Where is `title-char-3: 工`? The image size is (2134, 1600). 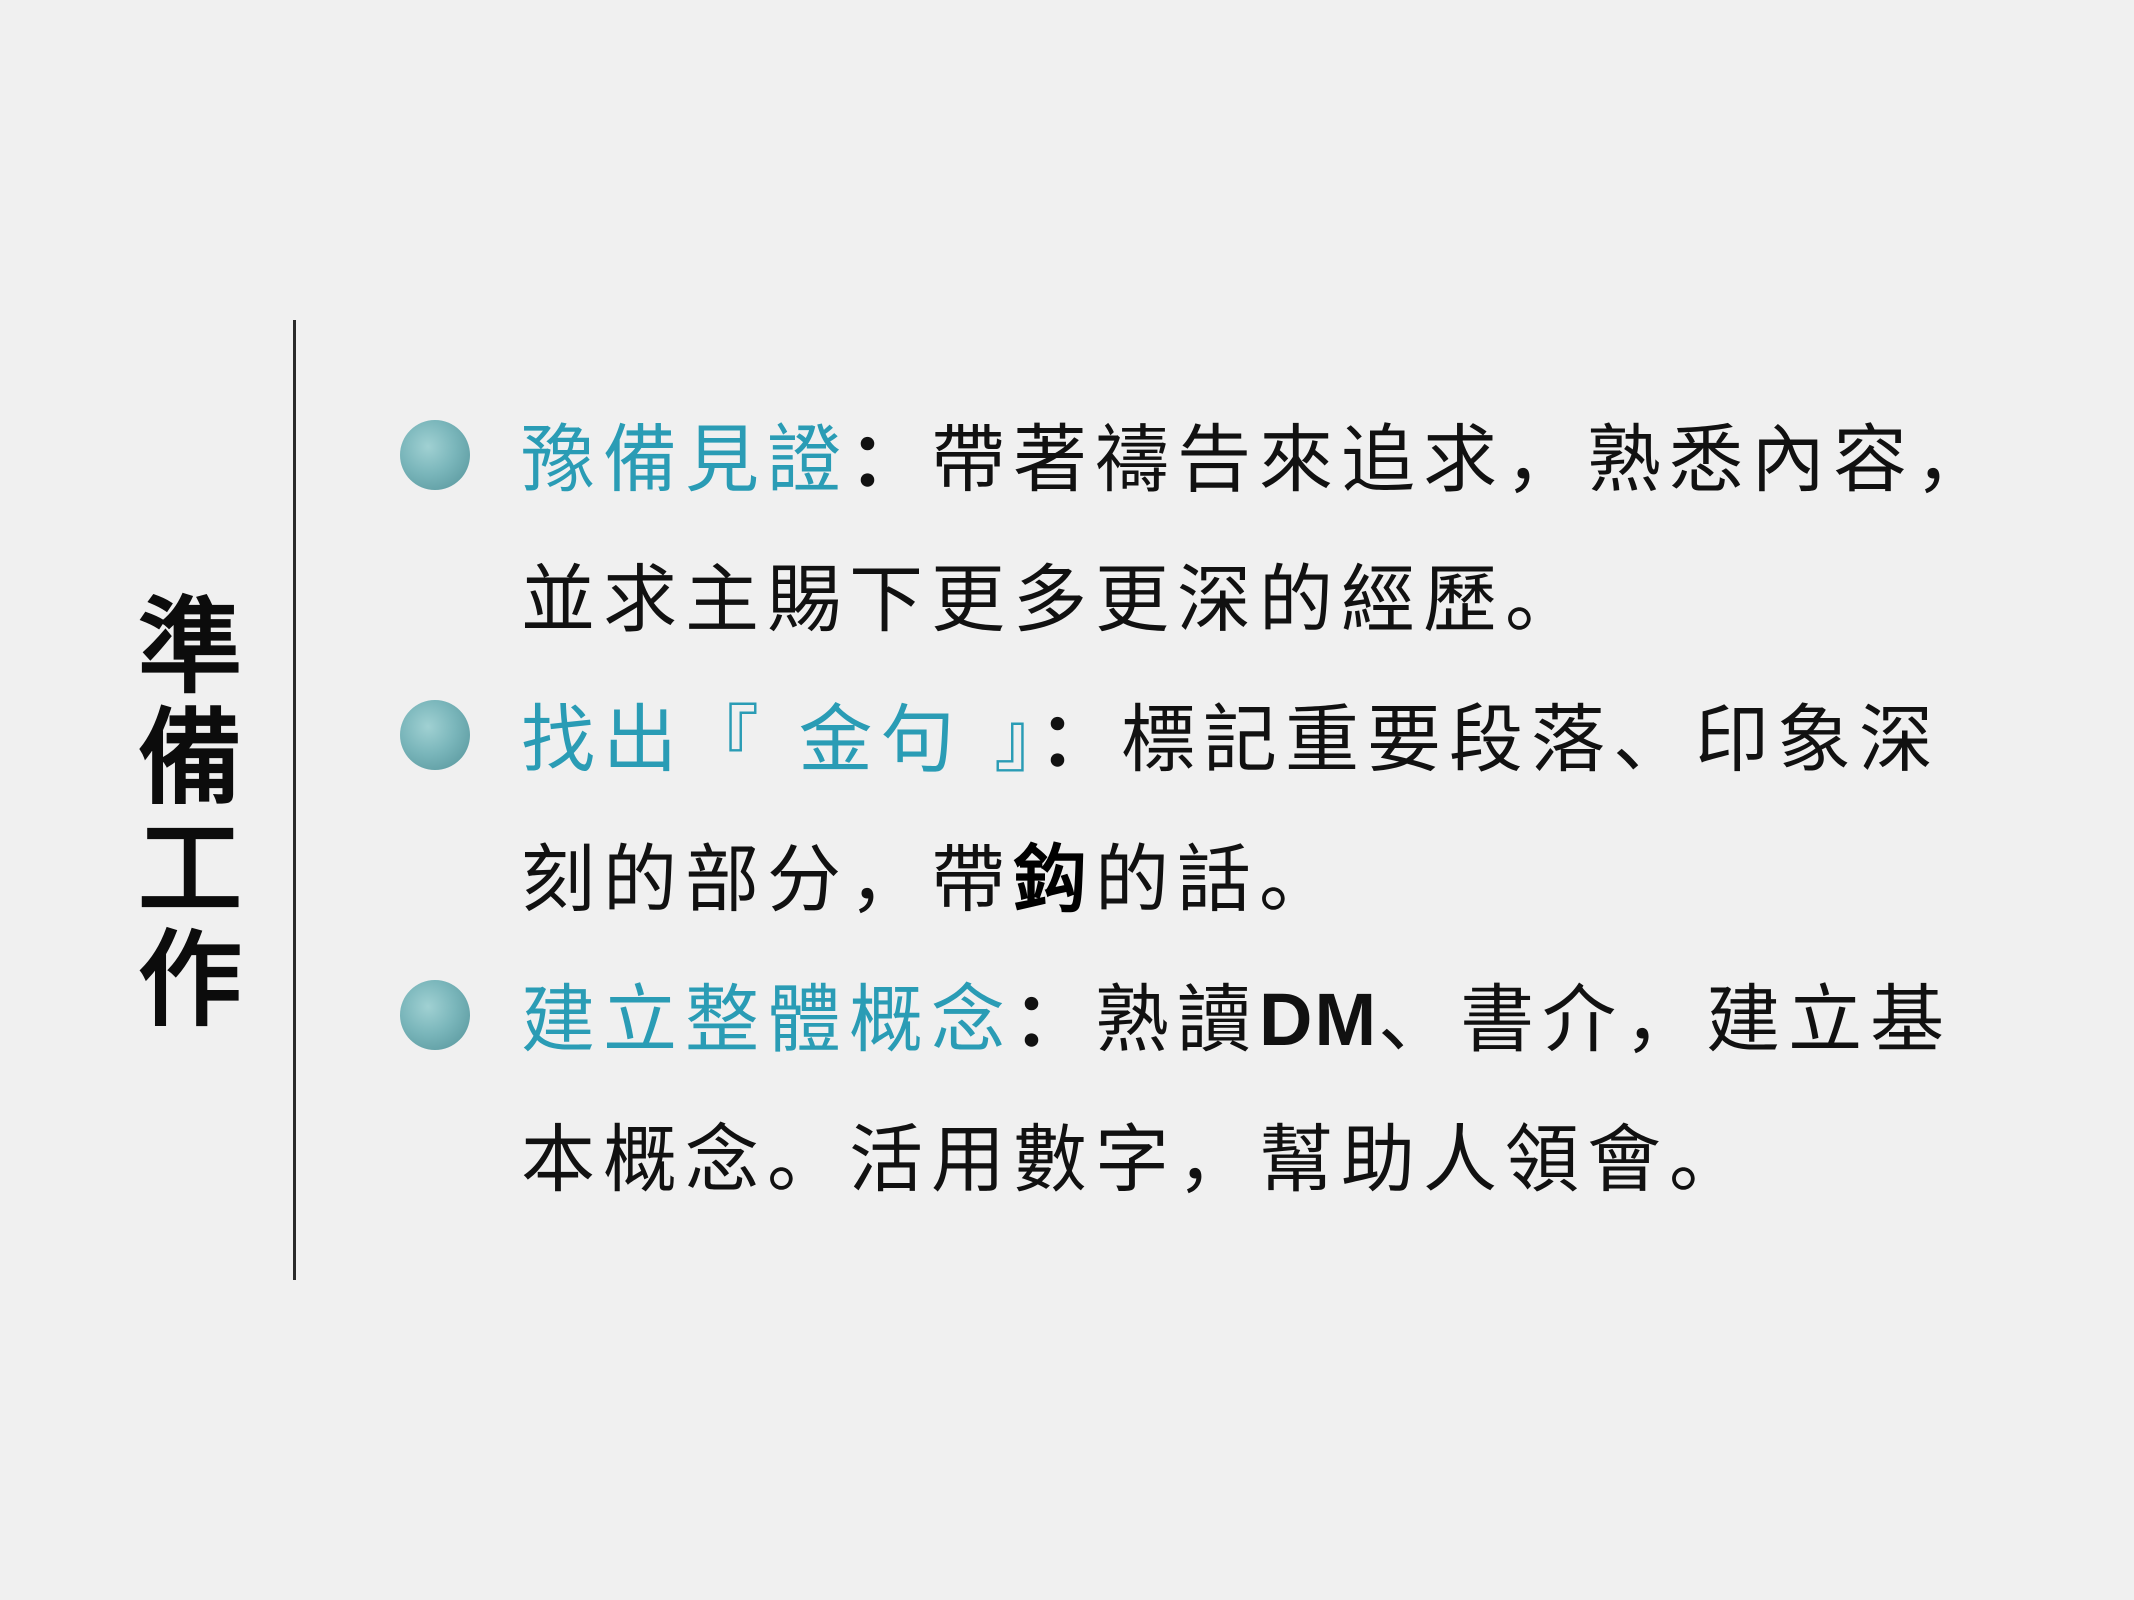
title-char-3: 工 is located at coordinates (190, 869).